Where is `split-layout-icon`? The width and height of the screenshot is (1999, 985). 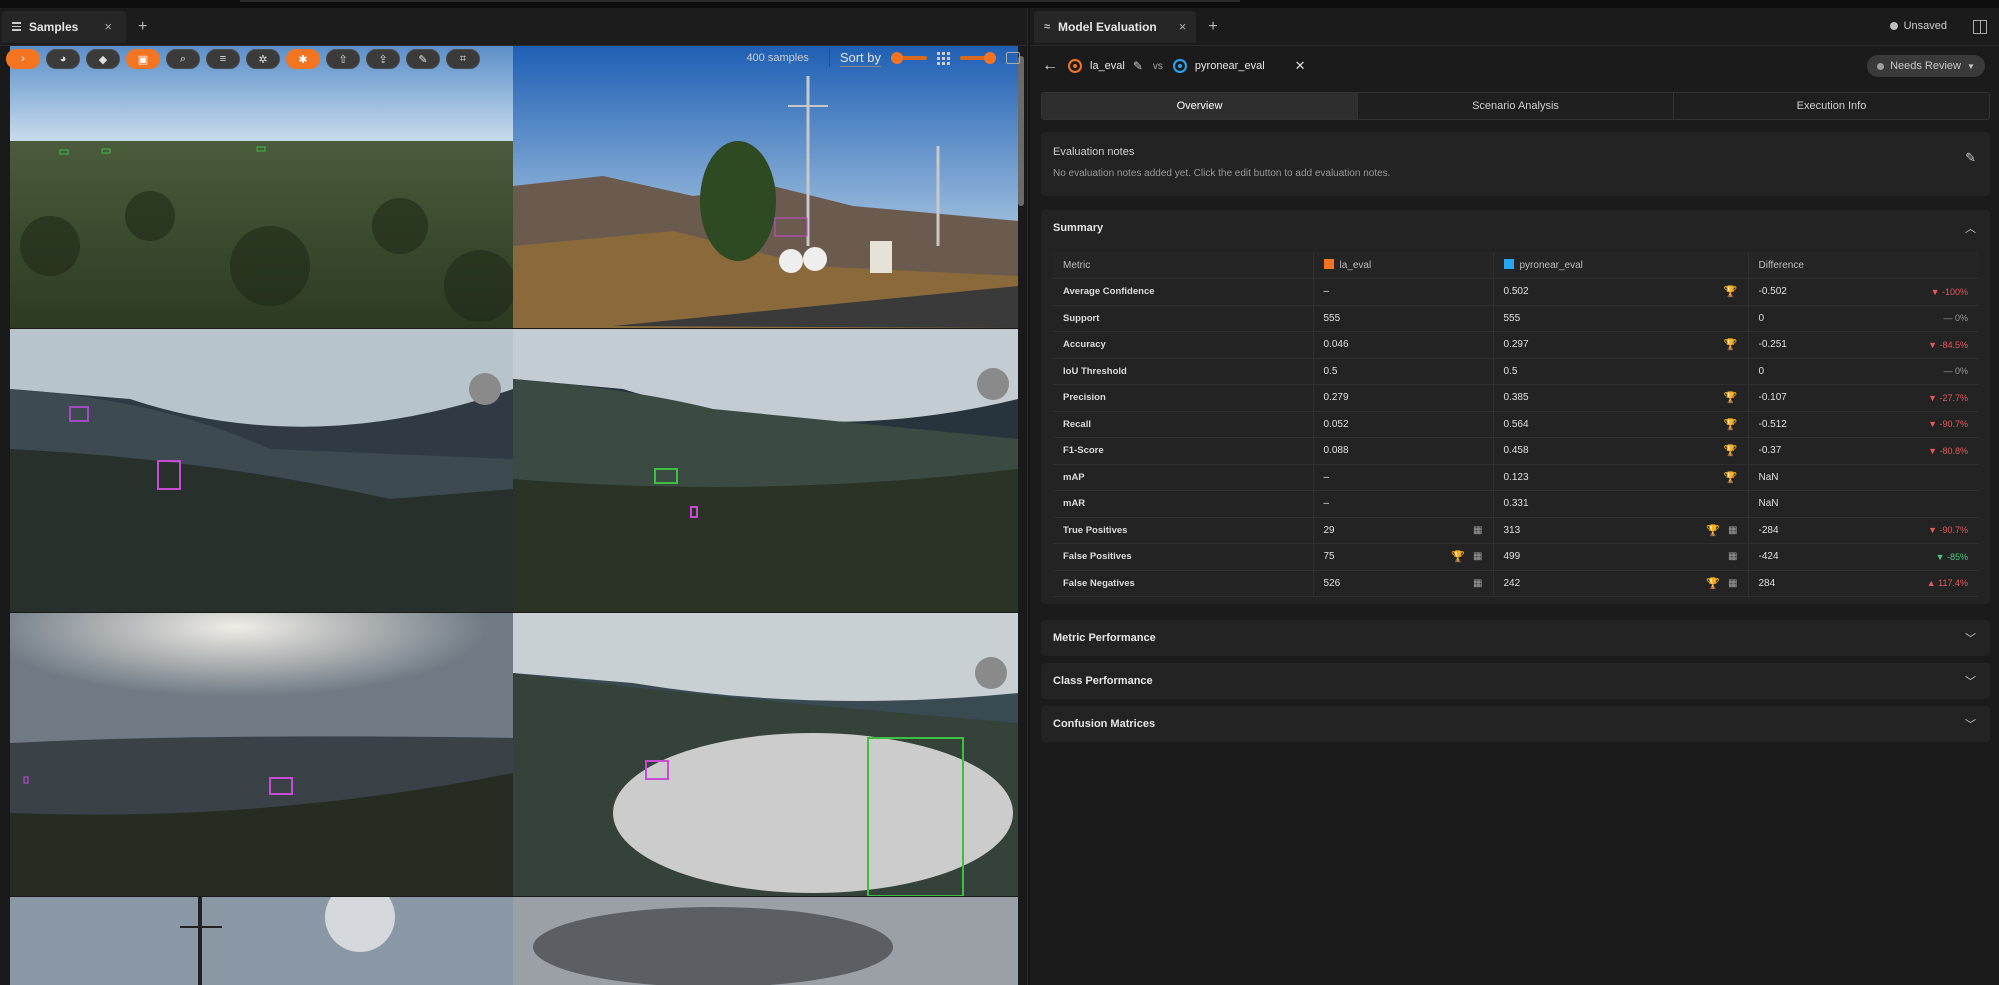
split-layout-icon is located at coordinates (1980, 27).